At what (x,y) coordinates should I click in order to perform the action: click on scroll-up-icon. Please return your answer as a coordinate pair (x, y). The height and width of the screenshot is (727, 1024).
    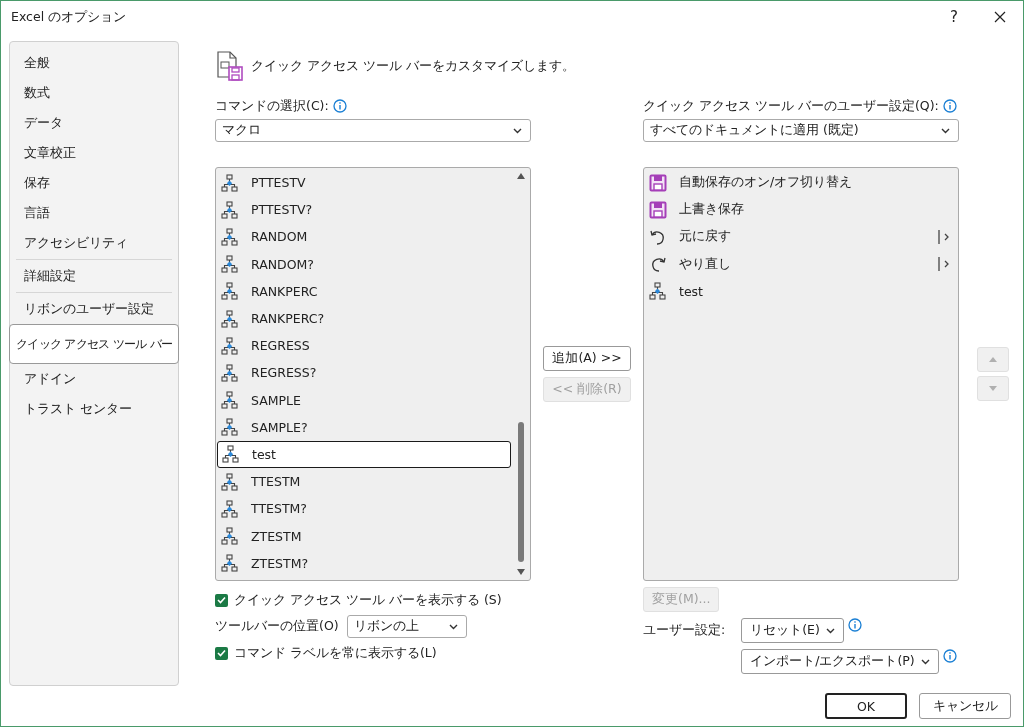
    Looking at the image, I should click on (521, 176).